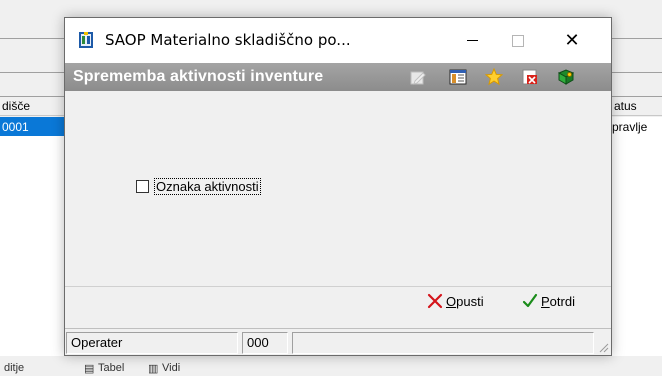 The image size is (662, 376). I want to click on help-book-icon, so click(566, 77).